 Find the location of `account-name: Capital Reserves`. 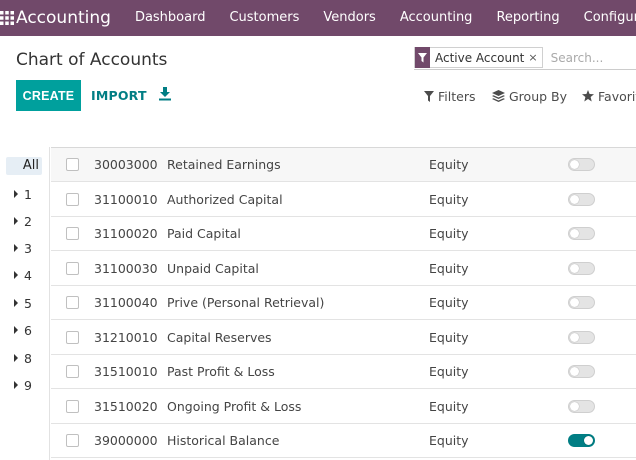

account-name: Capital Reserves is located at coordinates (219, 337).